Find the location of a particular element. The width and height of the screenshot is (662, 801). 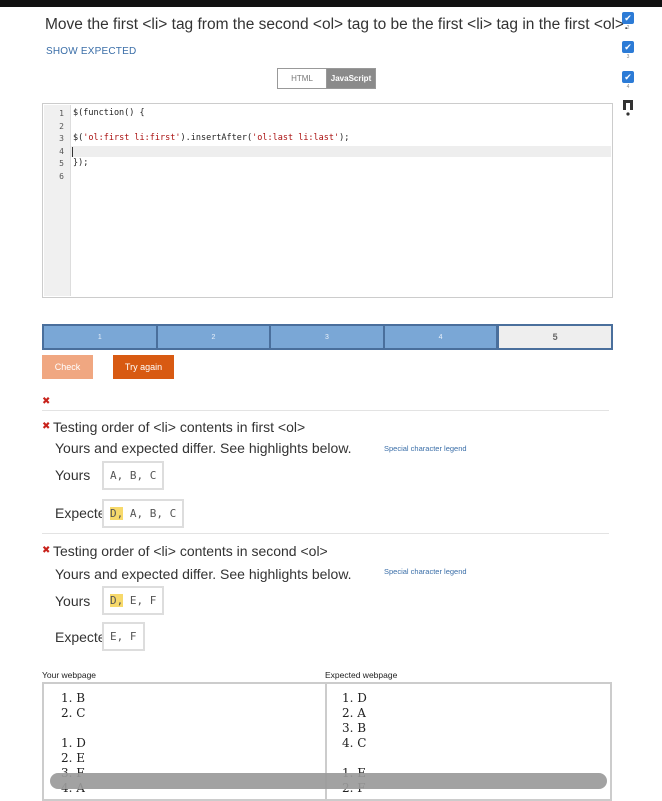

tab-html: HTML is located at coordinates (302, 78).